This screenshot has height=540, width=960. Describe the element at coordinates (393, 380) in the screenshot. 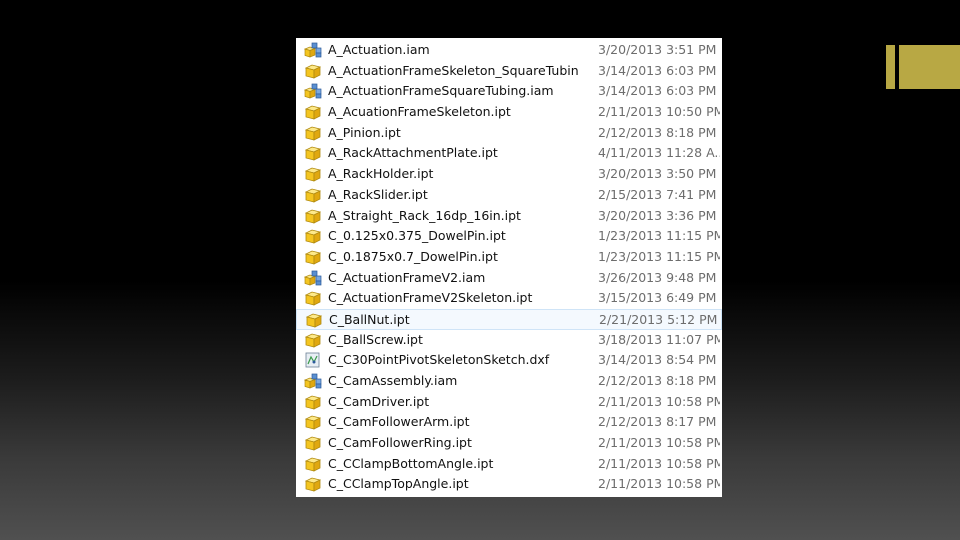

I see `file-name: C_CamAssembly.iam` at that location.